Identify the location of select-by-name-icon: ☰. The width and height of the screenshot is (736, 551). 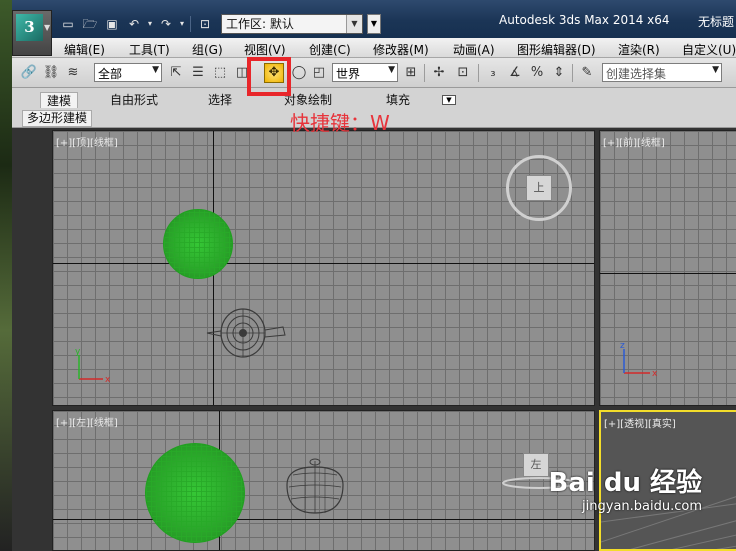
(198, 73).